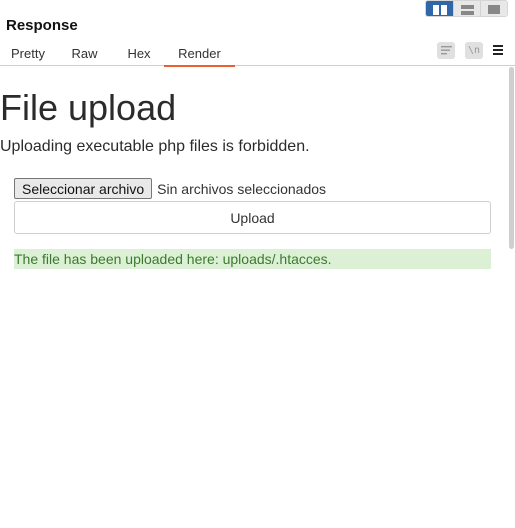 This screenshot has height=528, width=515. I want to click on scrollbar-thumb, so click(511, 158).